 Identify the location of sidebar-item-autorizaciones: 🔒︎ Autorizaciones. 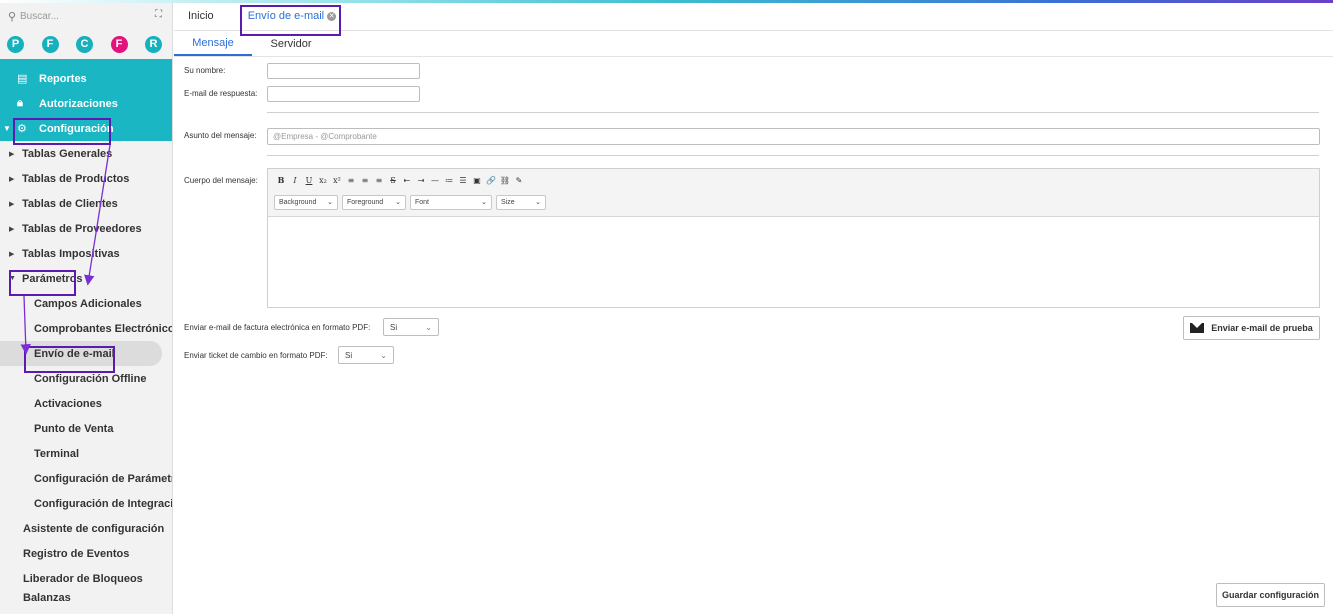
(86, 103).